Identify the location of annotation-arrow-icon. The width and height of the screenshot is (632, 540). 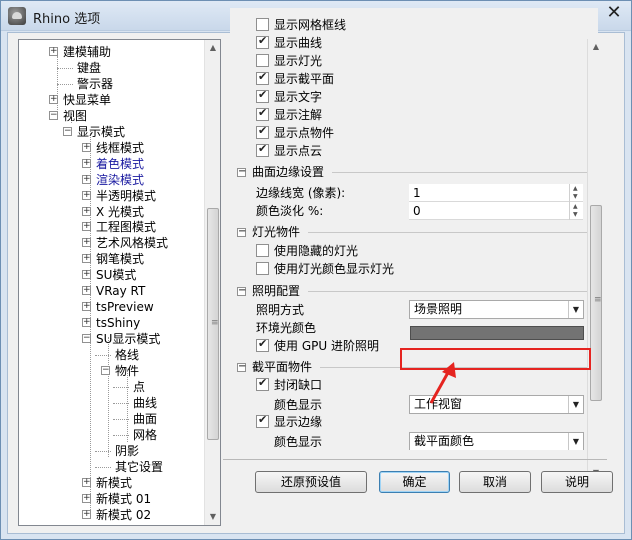
(442, 383).